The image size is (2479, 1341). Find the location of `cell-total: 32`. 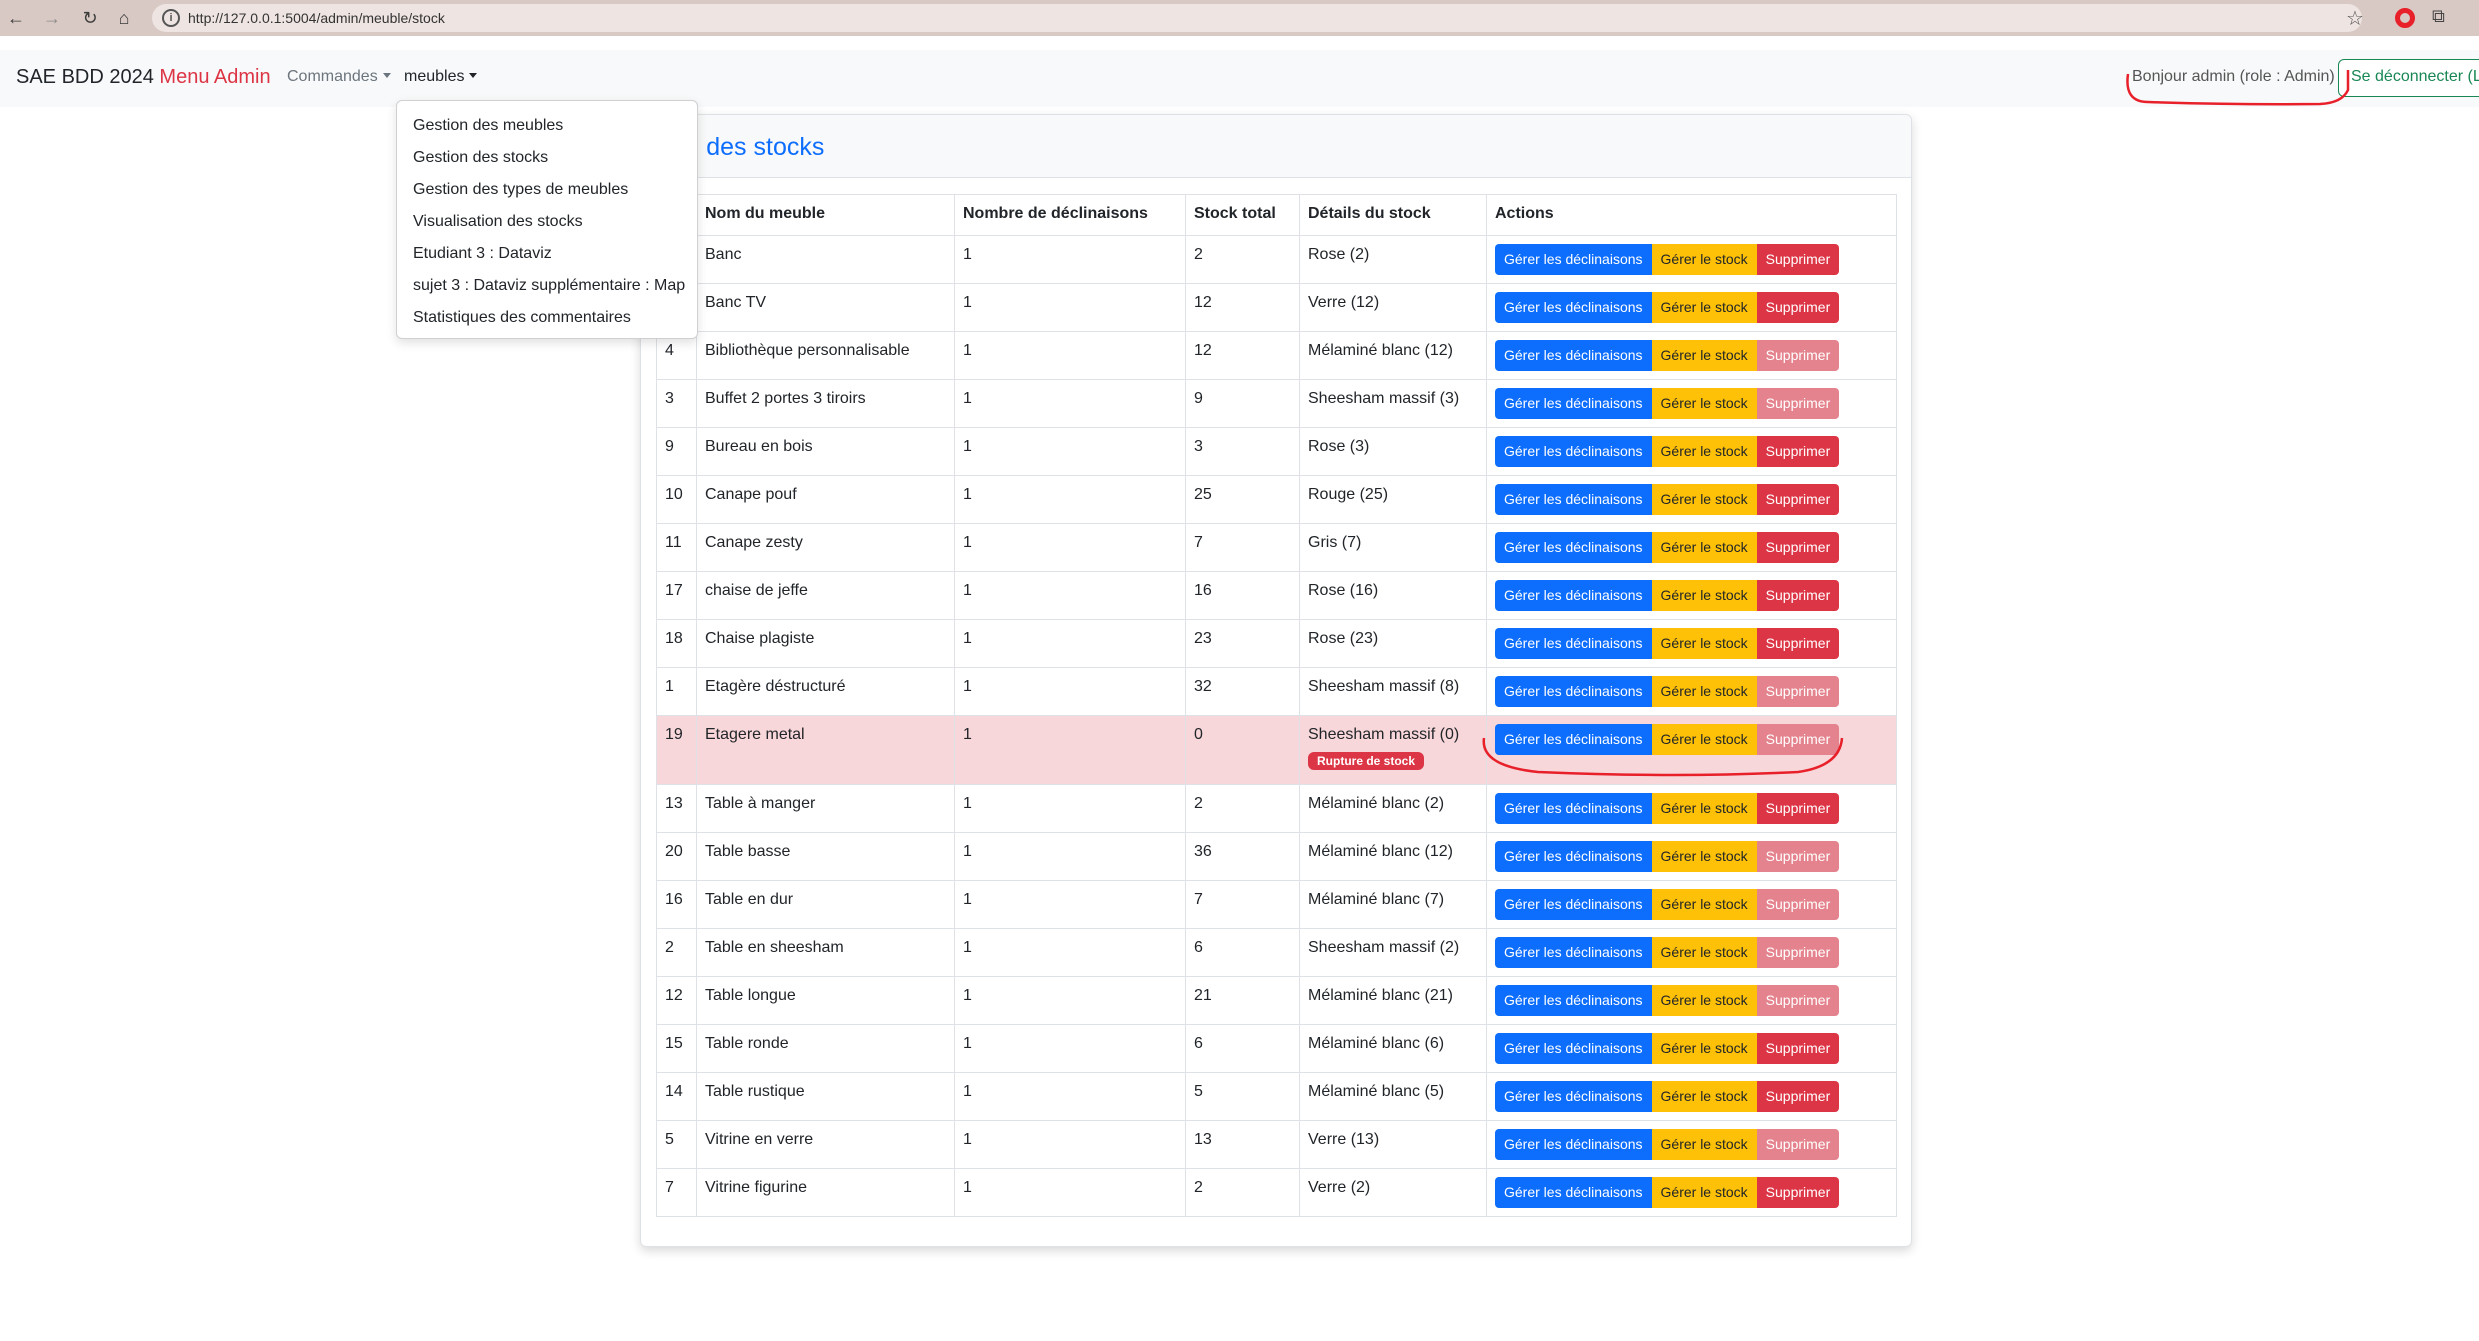

cell-total: 32 is located at coordinates (1242, 691).